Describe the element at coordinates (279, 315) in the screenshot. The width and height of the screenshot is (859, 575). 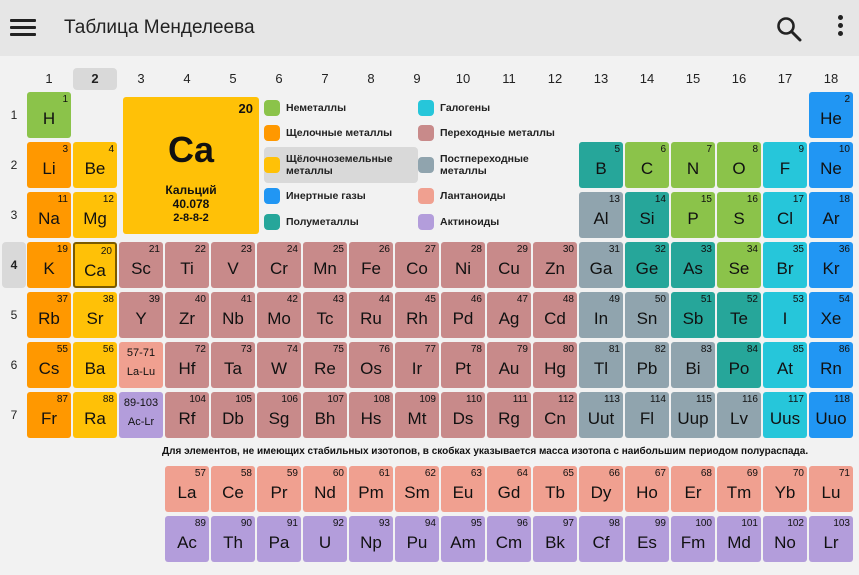
I see `element-Mo: 42 Mo` at that location.